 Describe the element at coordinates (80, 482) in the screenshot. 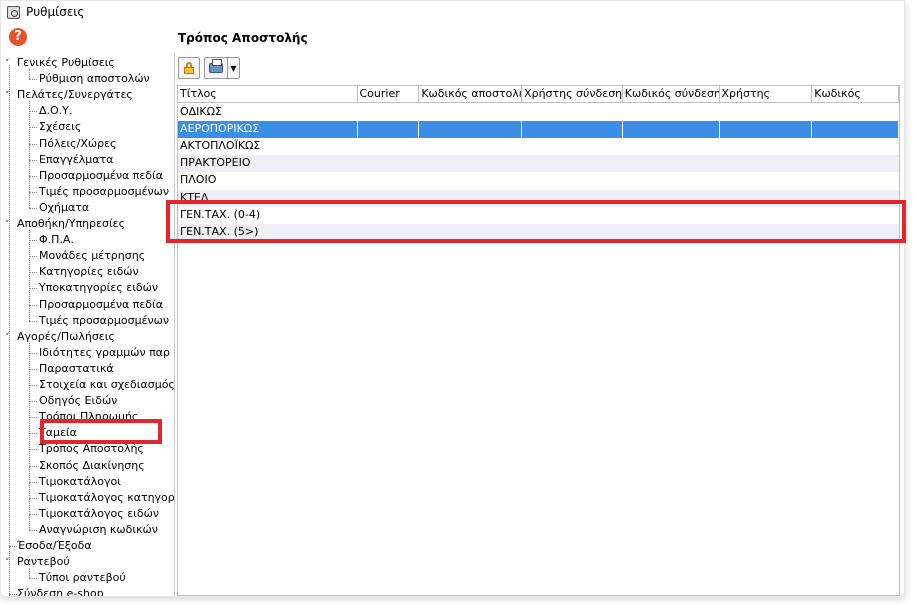

I see `tree-item: Τιμοκατάλογοι` at that location.